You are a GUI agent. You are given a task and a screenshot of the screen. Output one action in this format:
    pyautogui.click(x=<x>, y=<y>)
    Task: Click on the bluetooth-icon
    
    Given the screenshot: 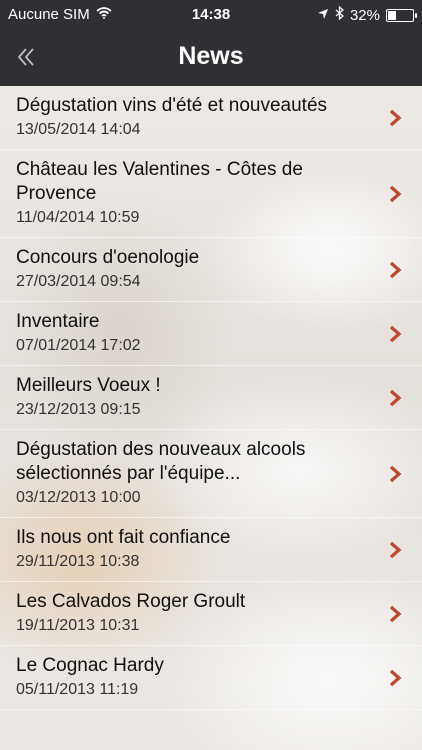 What is the action you would take?
    pyautogui.click(x=339, y=14)
    